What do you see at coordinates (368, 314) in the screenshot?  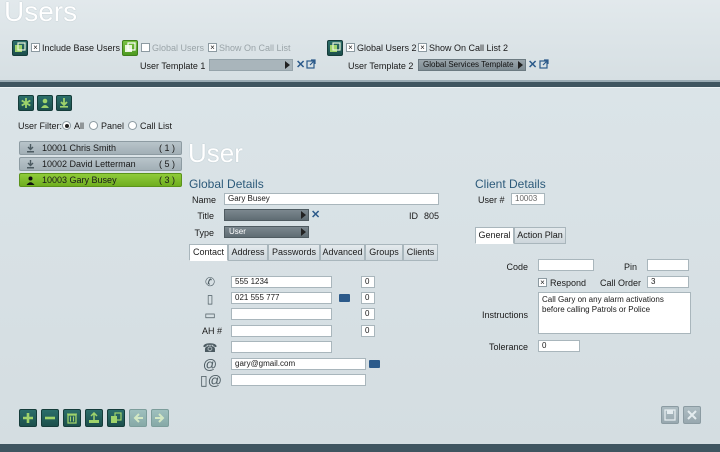 I see `pager-ext-input: 0` at bounding box center [368, 314].